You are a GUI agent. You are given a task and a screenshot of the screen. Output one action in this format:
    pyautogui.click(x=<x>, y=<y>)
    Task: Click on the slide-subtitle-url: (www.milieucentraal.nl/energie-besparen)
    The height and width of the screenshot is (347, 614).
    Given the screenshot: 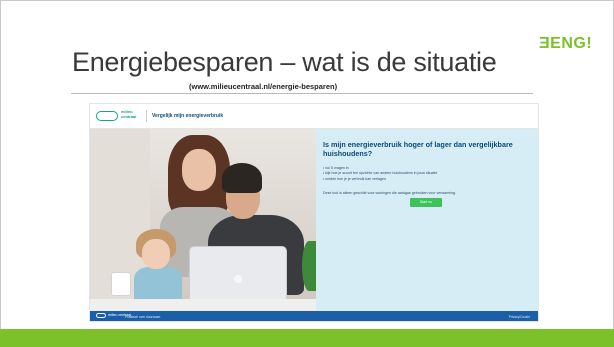 What is the action you would take?
    pyautogui.click(x=263, y=86)
    